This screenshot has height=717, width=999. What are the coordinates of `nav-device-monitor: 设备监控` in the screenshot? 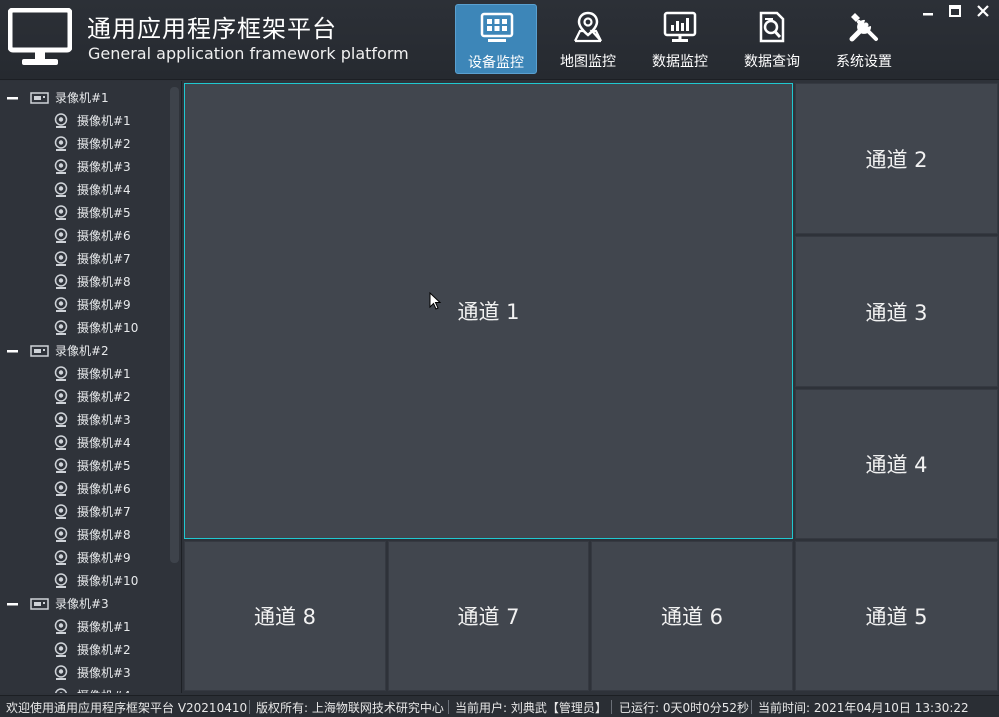 It's located at (496, 39).